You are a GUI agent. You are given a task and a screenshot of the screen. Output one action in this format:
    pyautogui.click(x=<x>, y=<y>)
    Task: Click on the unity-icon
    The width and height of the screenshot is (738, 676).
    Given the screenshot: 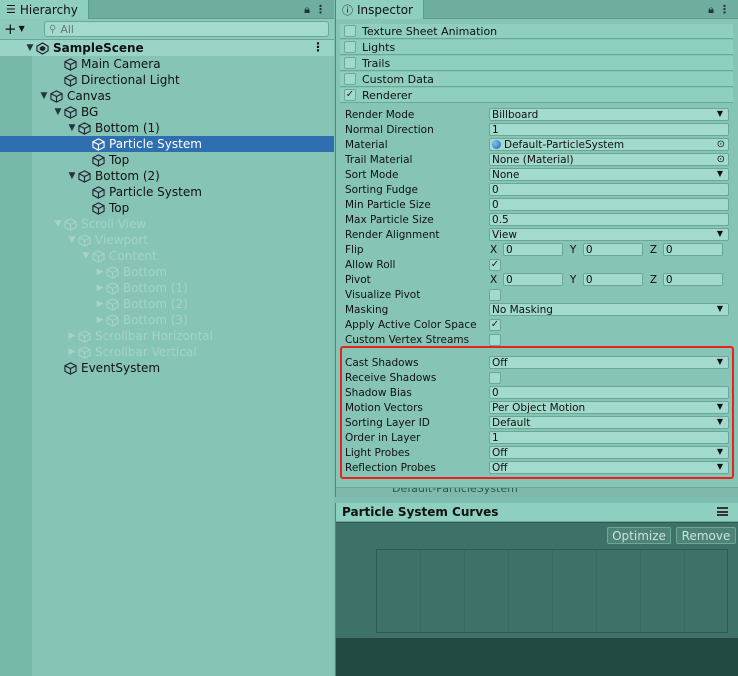 What is the action you would take?
    pyautogui.click(x=42, y=48)
    